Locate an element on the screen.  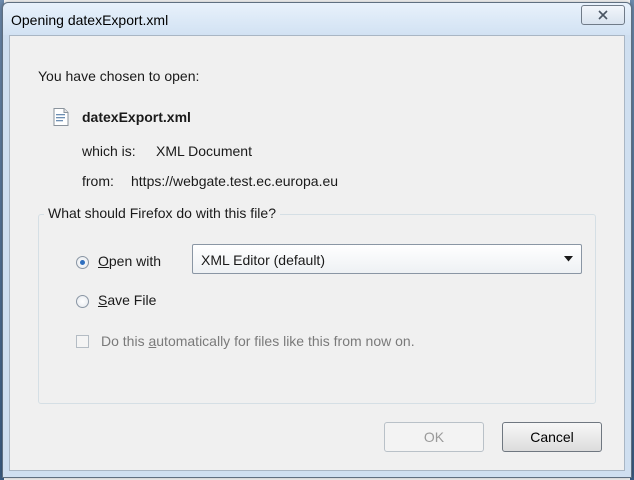
auto-action-label-pre: Do this is located at coordinates (125, 341).